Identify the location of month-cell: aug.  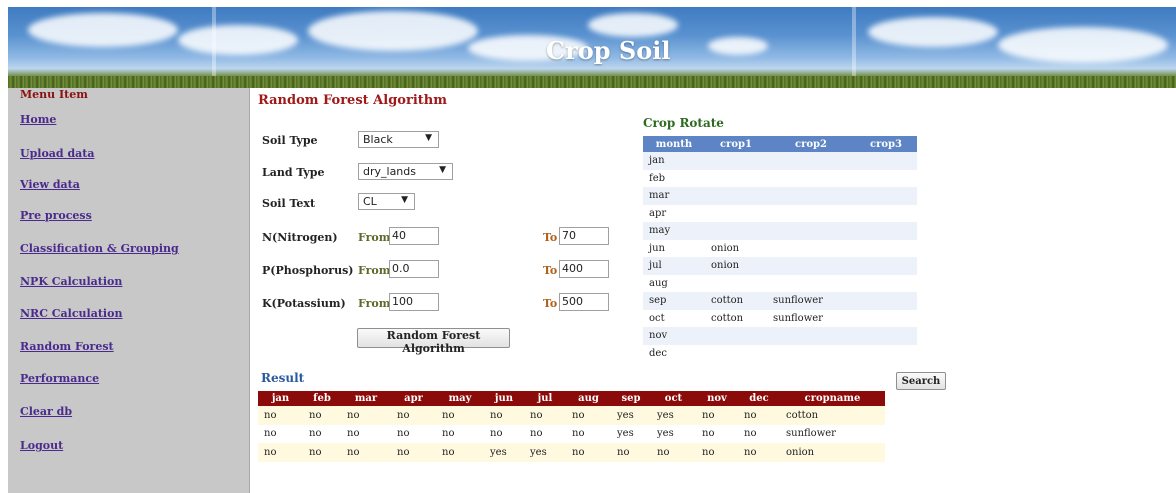
(674, 283).